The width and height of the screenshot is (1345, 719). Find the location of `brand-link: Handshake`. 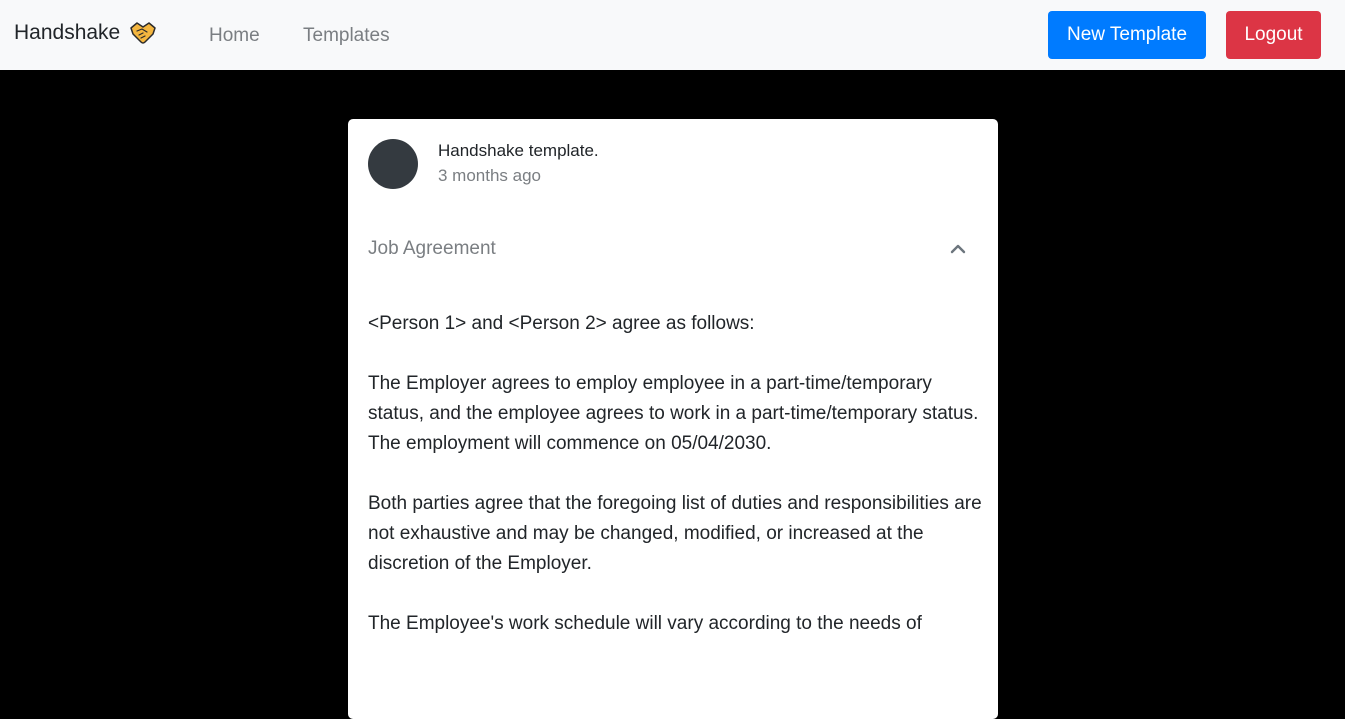

brand-link: Handshake is located at coordinates (85, 33).